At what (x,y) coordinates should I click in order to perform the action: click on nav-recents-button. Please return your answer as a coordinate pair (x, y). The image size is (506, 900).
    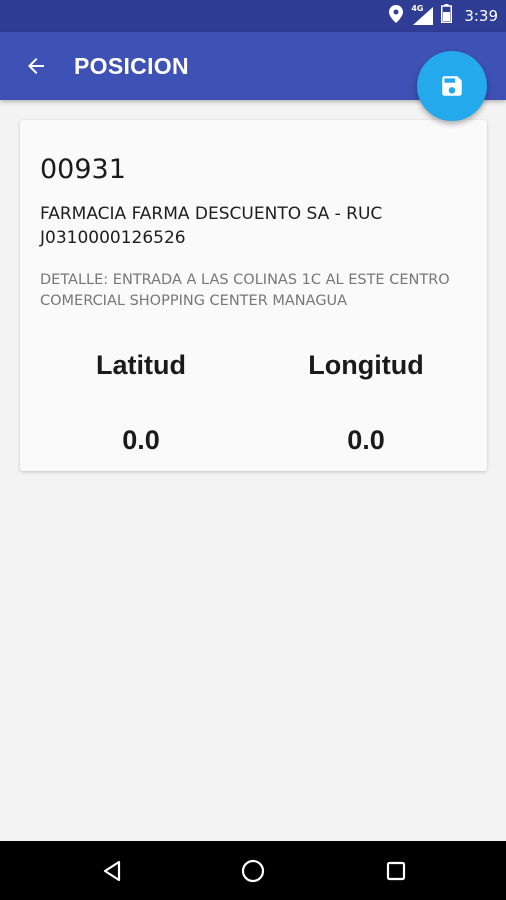
    Looking at the image, I should click on (396, 870).